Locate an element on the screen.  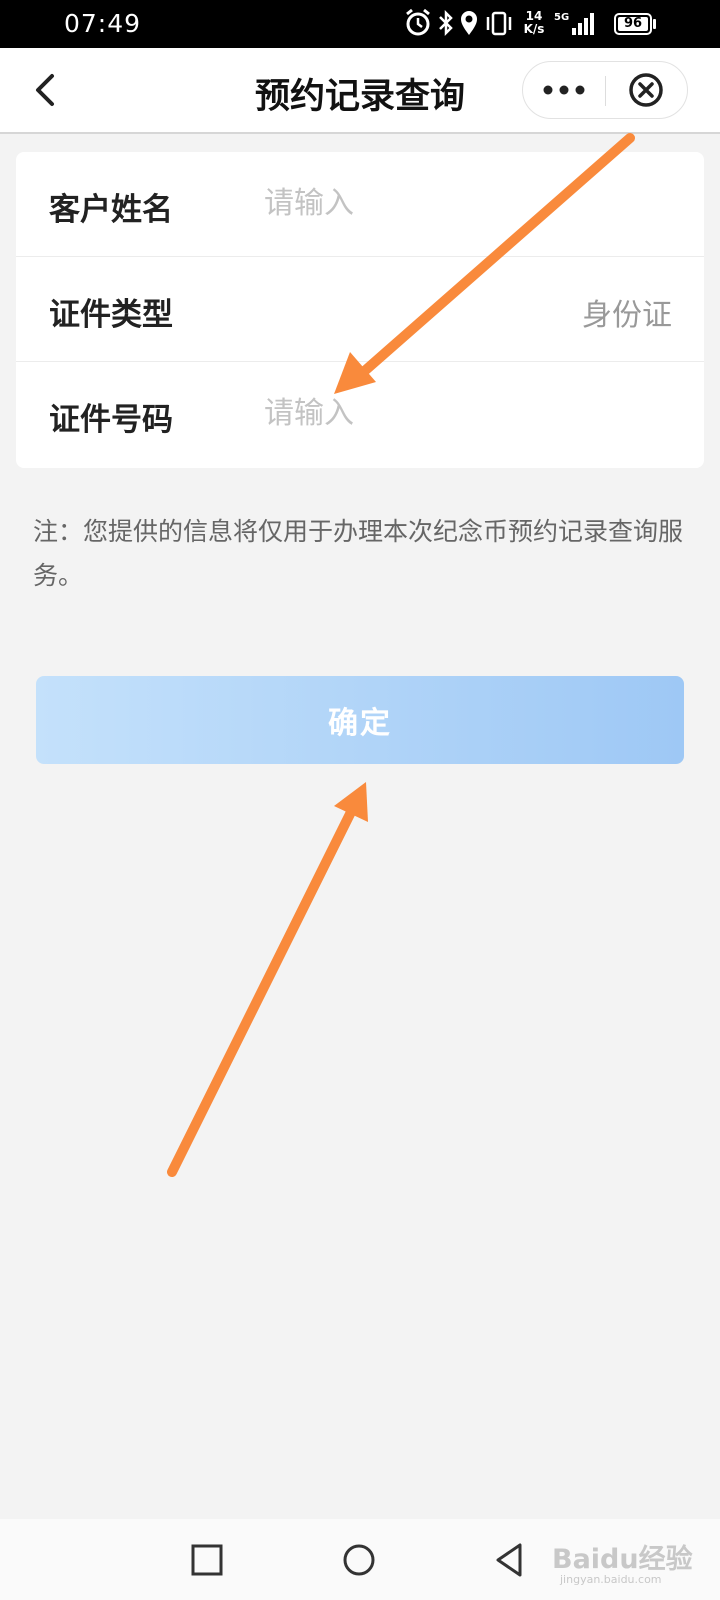
id-number-label: 证件号码 is located at coordinates (111, 420).